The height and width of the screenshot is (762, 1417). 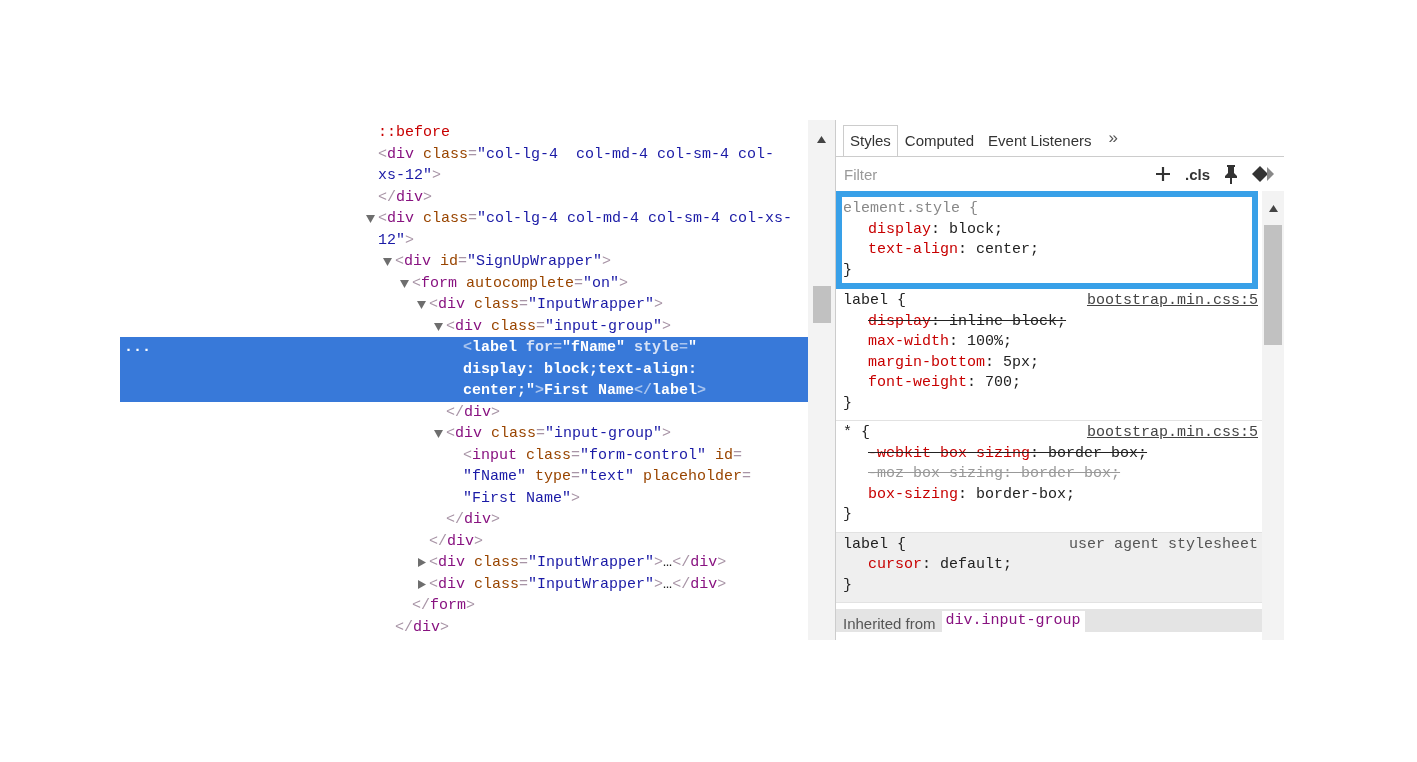 I want to click on closing-tag: </form>, so click(x=444, y=606).